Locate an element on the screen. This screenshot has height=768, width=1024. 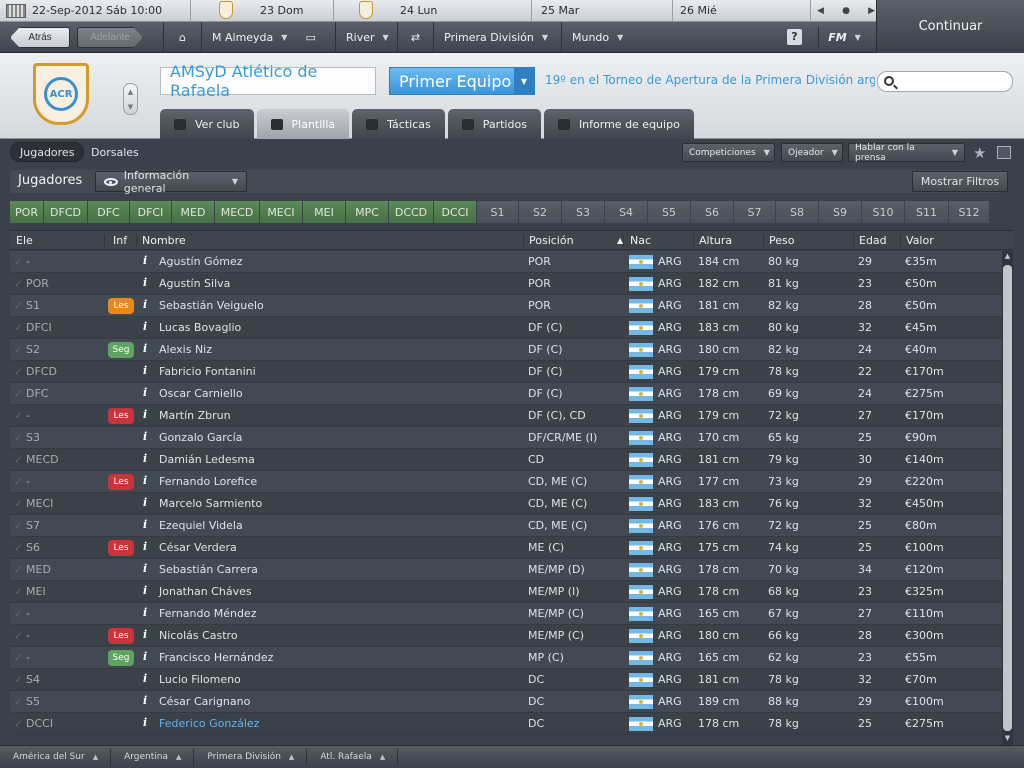
tab-tacticas: Tácticas is located at coordinates (398, 124).